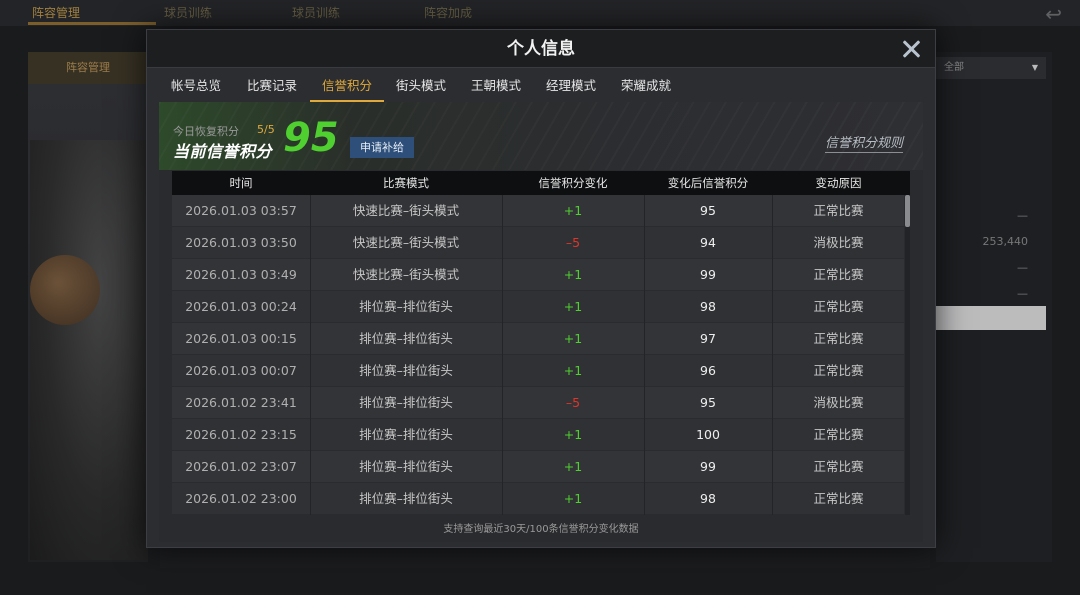  Describe the element at coordinates (708, 370) in the screenshot. I see `cell-after: 96` at that location.